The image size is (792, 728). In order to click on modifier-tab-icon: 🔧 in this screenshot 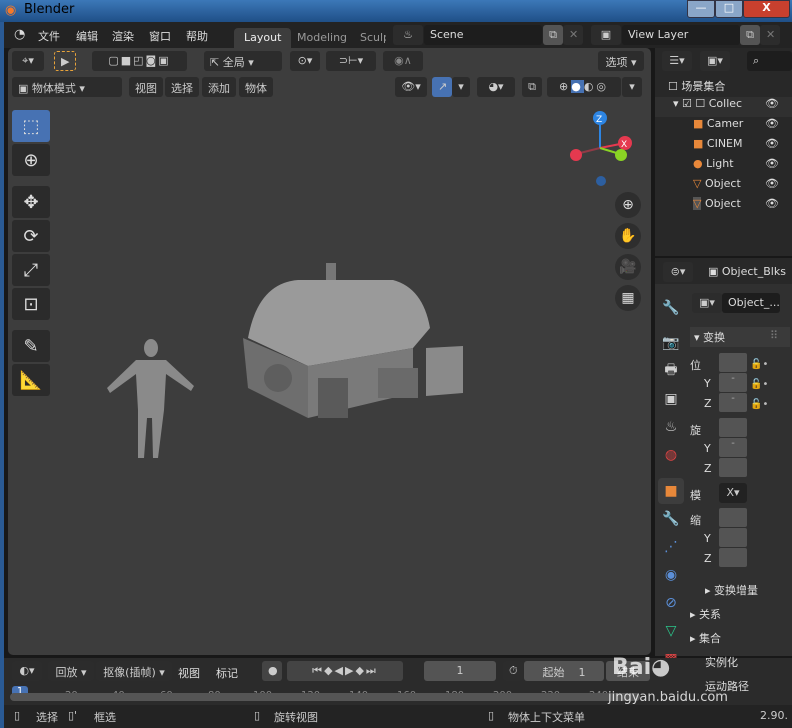, I will do `click(671, 519)`.